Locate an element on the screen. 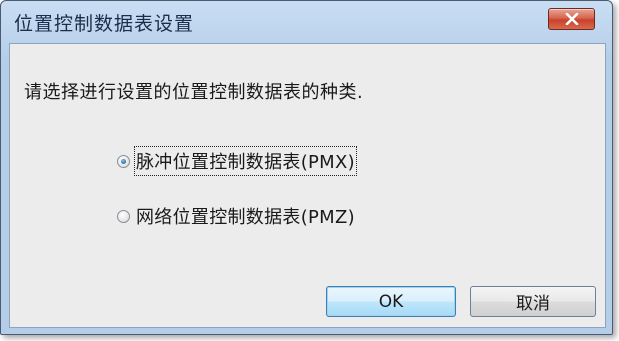 The height and width of the screenshot is (341, 619). radio-label-pmz: 网络位置控制数据表(PMZ) is located at coordinates (245, 216).